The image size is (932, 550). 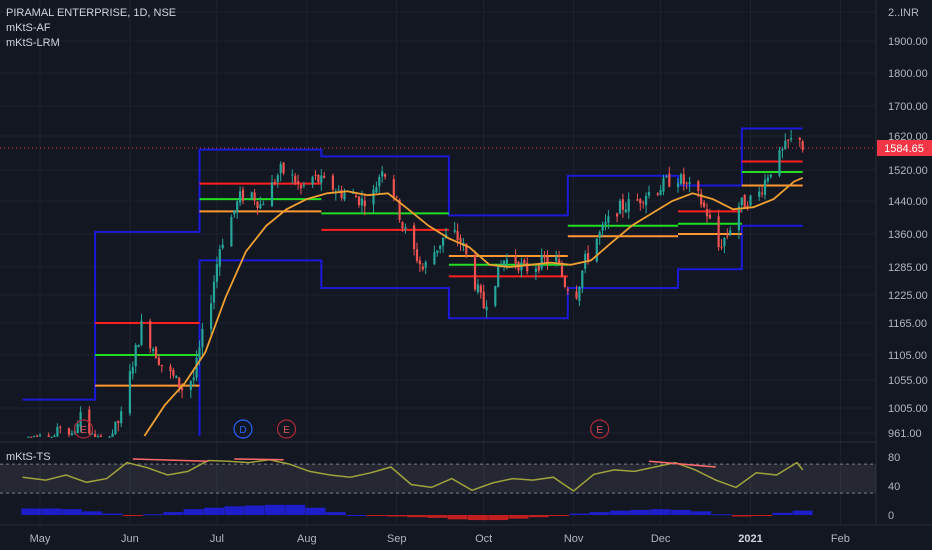 I want to click on indicator-label-lrm: mKtS-LRM, so click(x=91, y=43).